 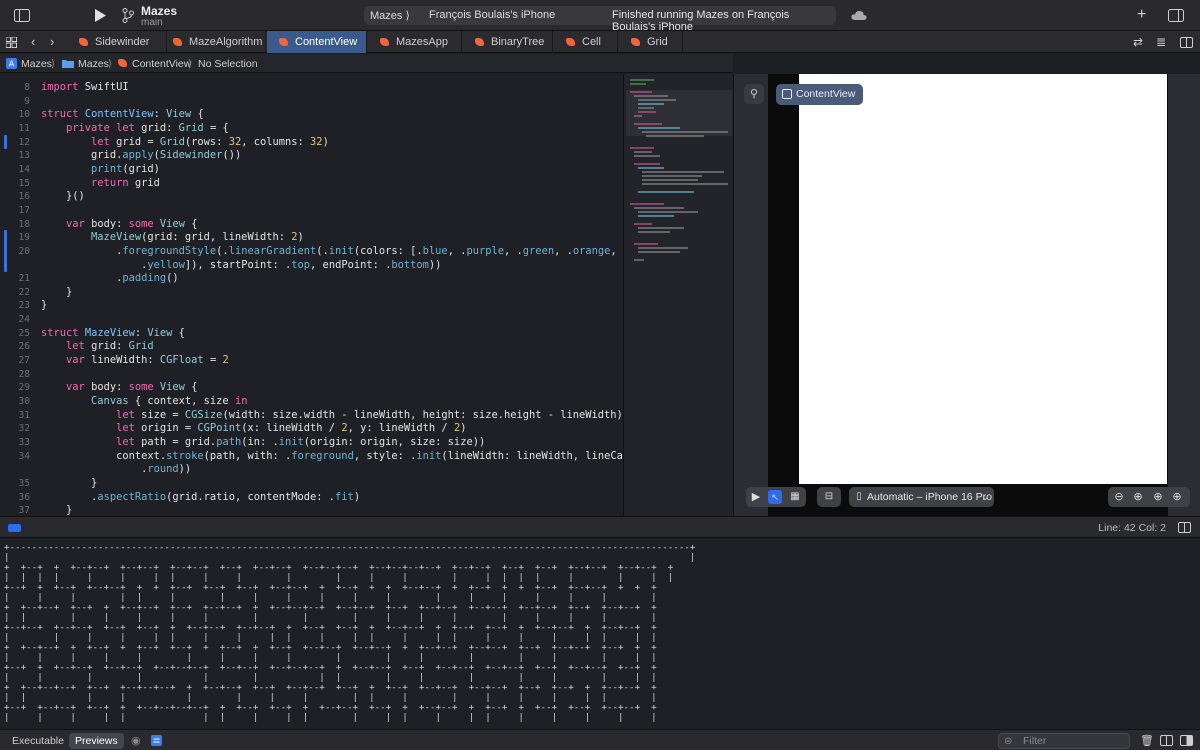 I want to click on tab-cell: Cell, so click(x=586, y=42).